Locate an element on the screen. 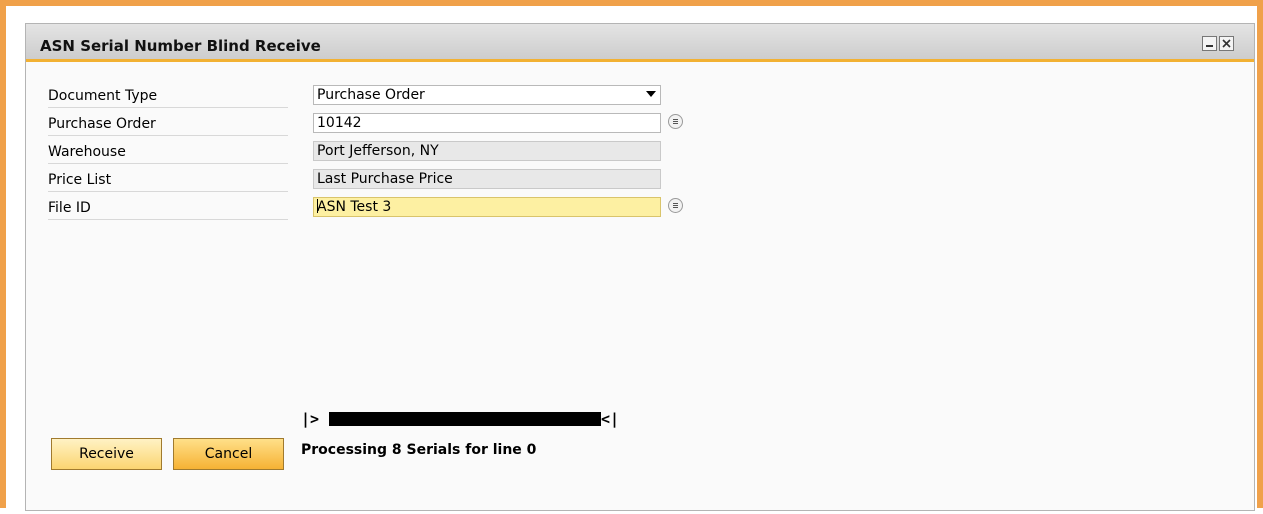 The height and width of the screenshot is (514, 1263). warehouse-label: Warehouse is located at coordinates (168, 152).